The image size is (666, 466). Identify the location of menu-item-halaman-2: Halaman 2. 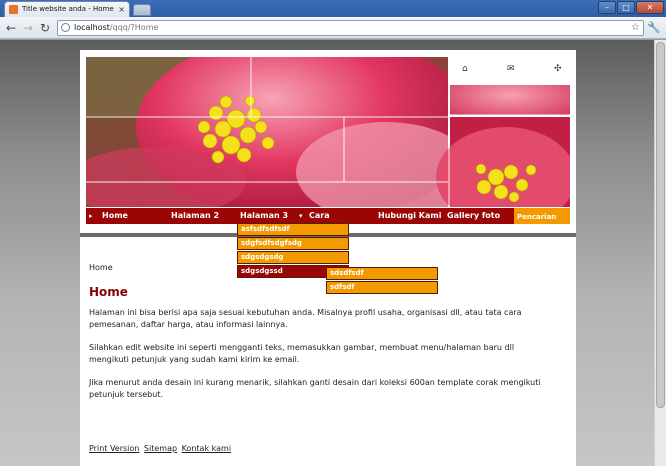
(195, 216).